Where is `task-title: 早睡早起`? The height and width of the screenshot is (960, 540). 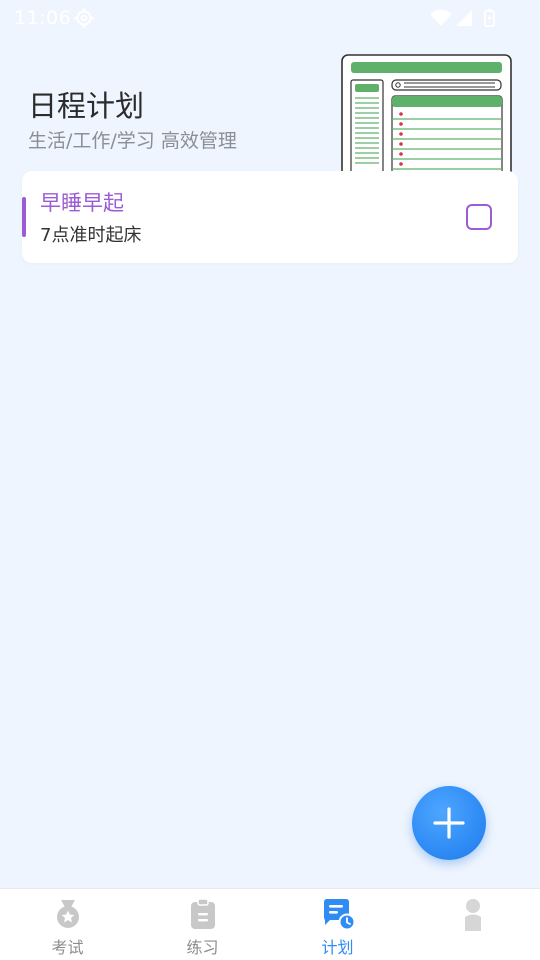
task-title: 早睡早起 is located at coordinates (82, 203).